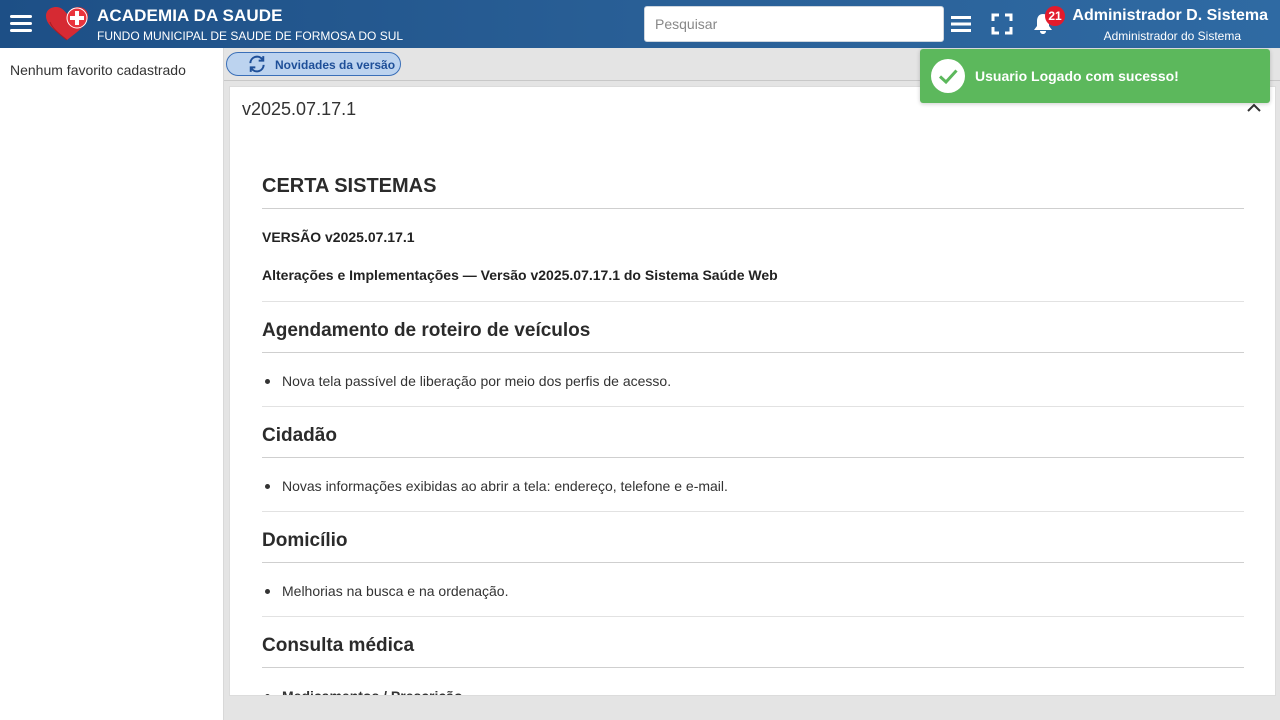  I want to click on section-title: Consulta médica, so click(753, 651).